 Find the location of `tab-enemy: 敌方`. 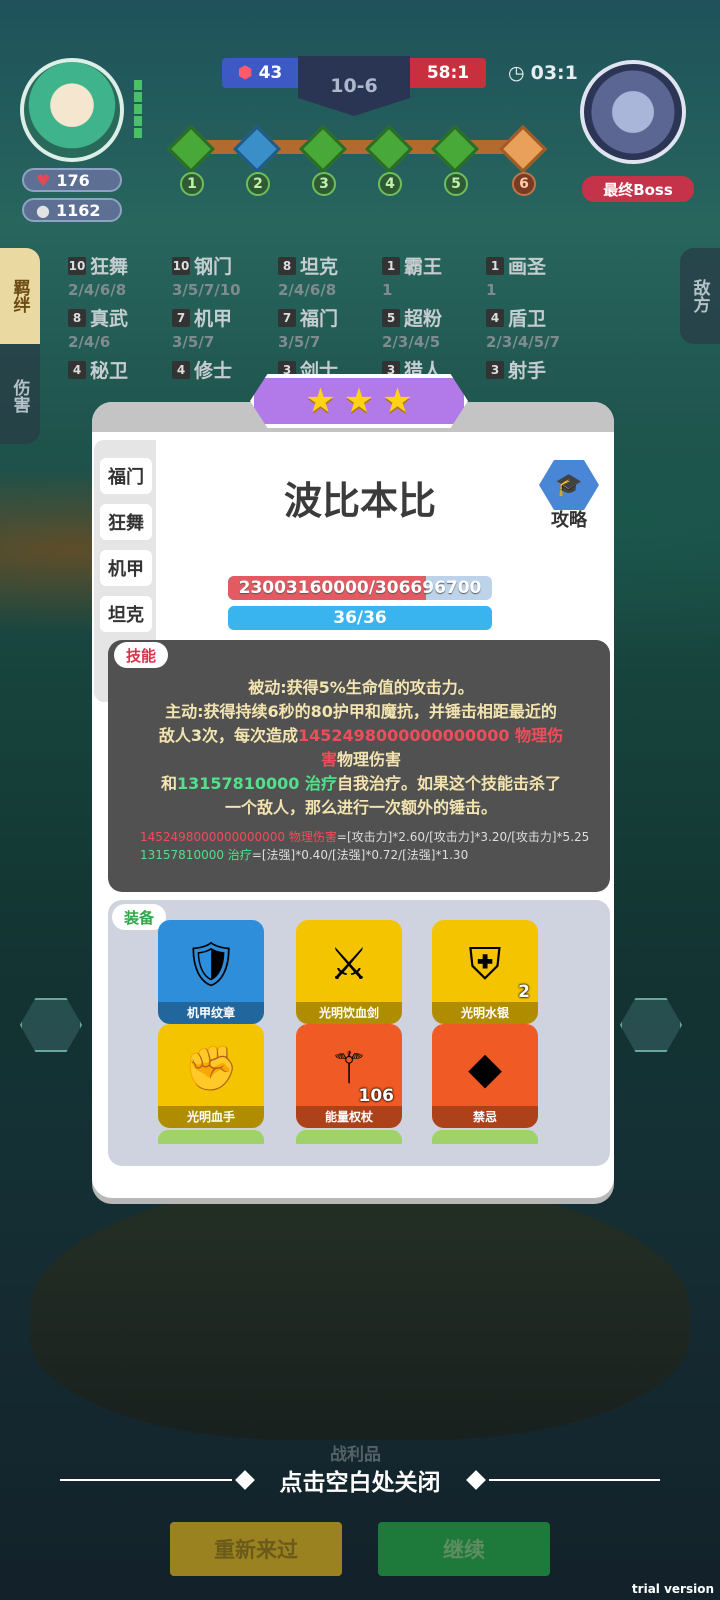

tab-enemy: 敌方 is located at coordinates (700, 296).